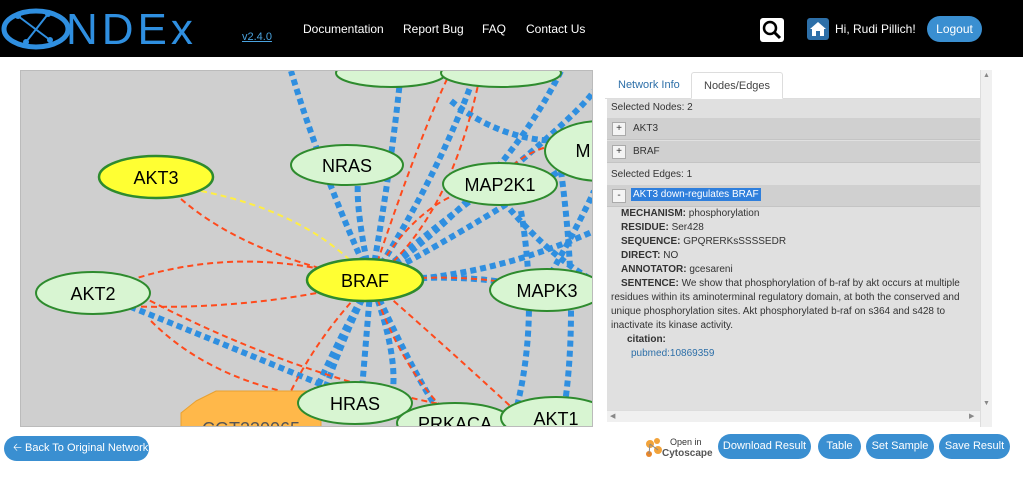 Image resolution: width=1023 pixels, height=478 pixels. Describe the element at coordinates (501, 79) in the screenshot. I see `graph-node-top-b` at that location.